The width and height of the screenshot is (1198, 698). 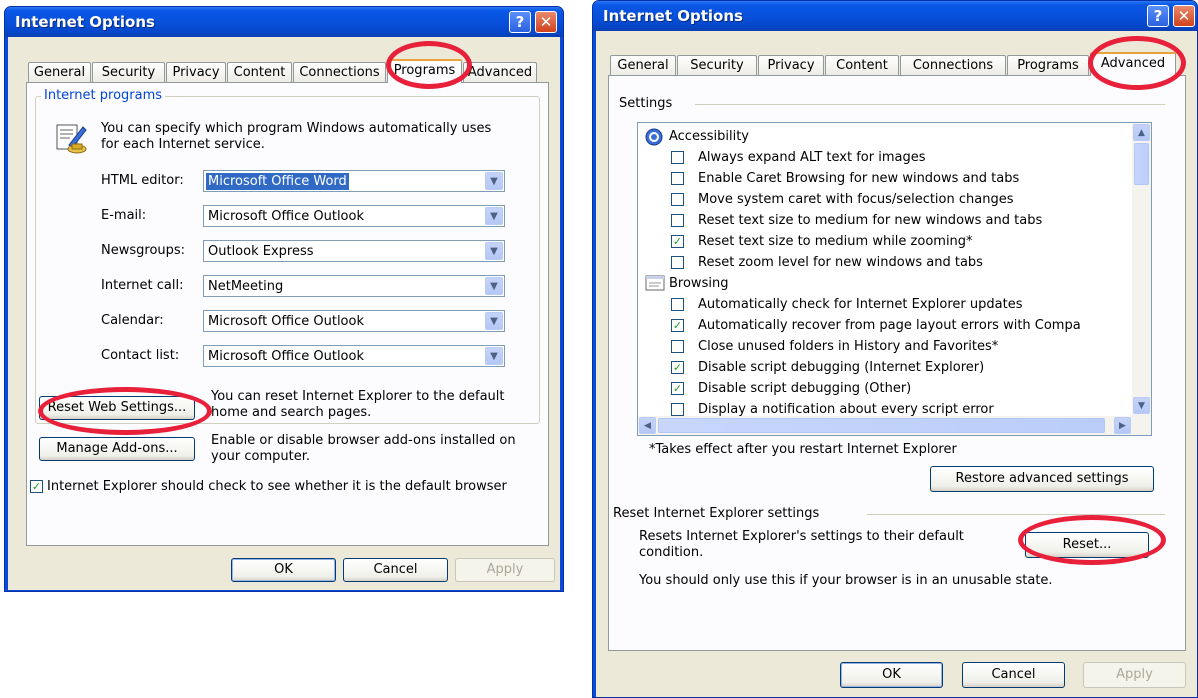 What do you see at coordinates (895, 16) in the screenshot?
I see `right-title-bar: Internet Options ? ✕` at bounding box center [895, 16].